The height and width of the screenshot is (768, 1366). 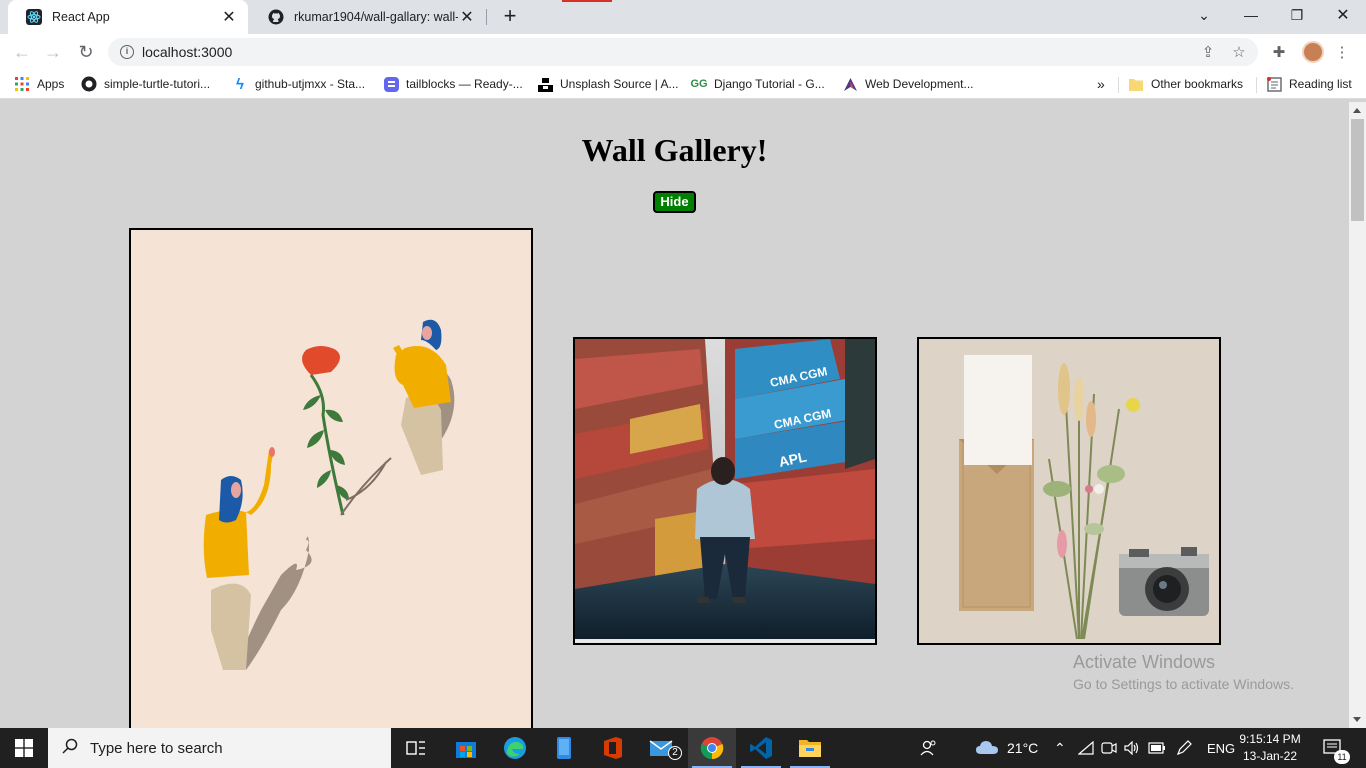 I want to click on bookmark-star-icon: ☆, so click(x=1239, y=52).